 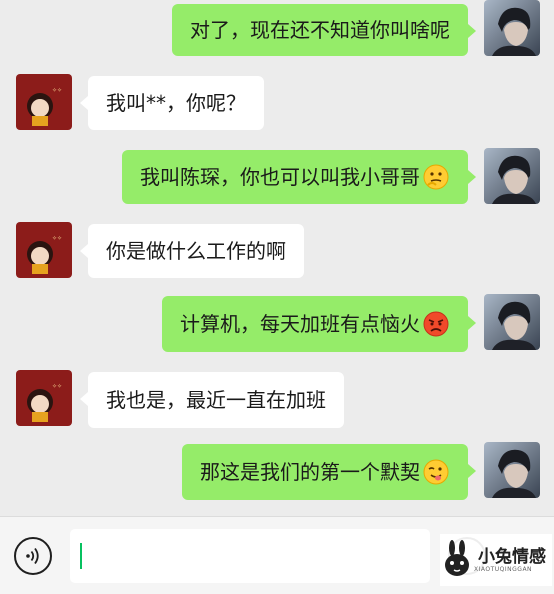 What do you see at coordinates (280, 177) in the screenshot?
I see `message-text: 我叫陈琛，你也可以叫我小哥哥` at bounding box center [280, 177].